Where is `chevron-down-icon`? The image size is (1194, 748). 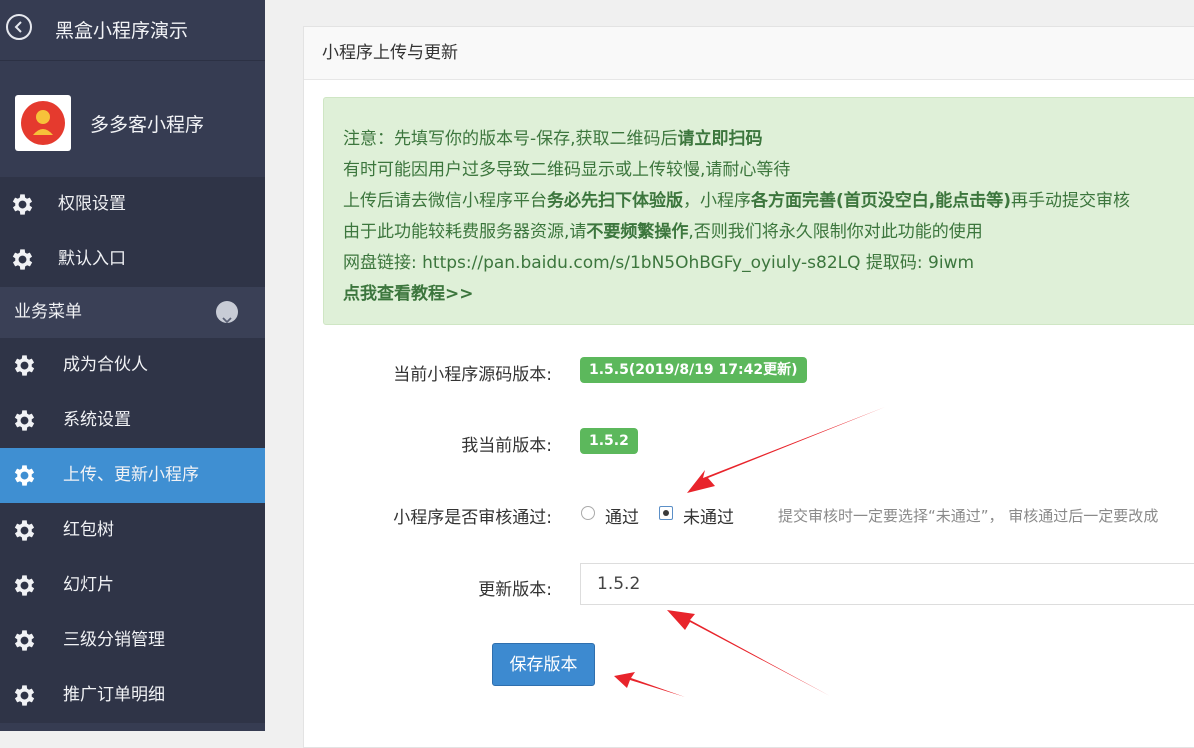 chevron-down-icon is located at coordinates (227, 312).